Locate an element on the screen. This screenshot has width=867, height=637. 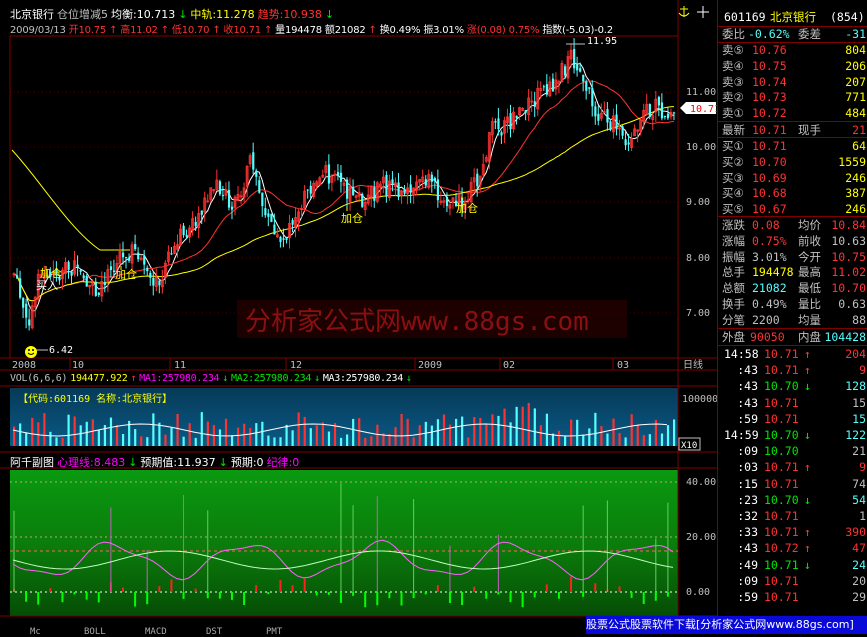
sell-price: 10.72 is located at coordinates (769, 113).